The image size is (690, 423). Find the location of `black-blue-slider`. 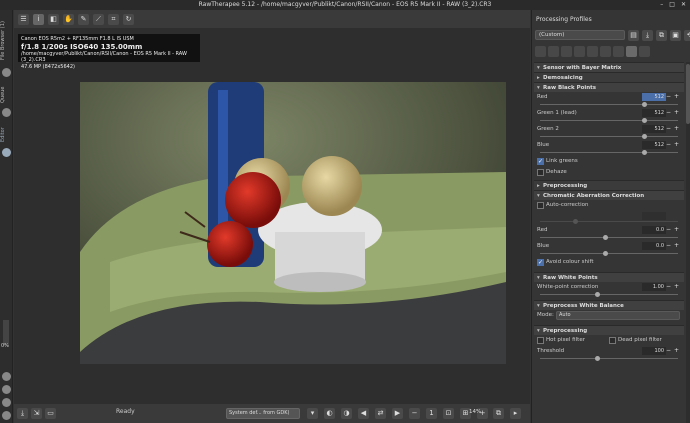

black-blue-slider is located at coordinates (609, 152).